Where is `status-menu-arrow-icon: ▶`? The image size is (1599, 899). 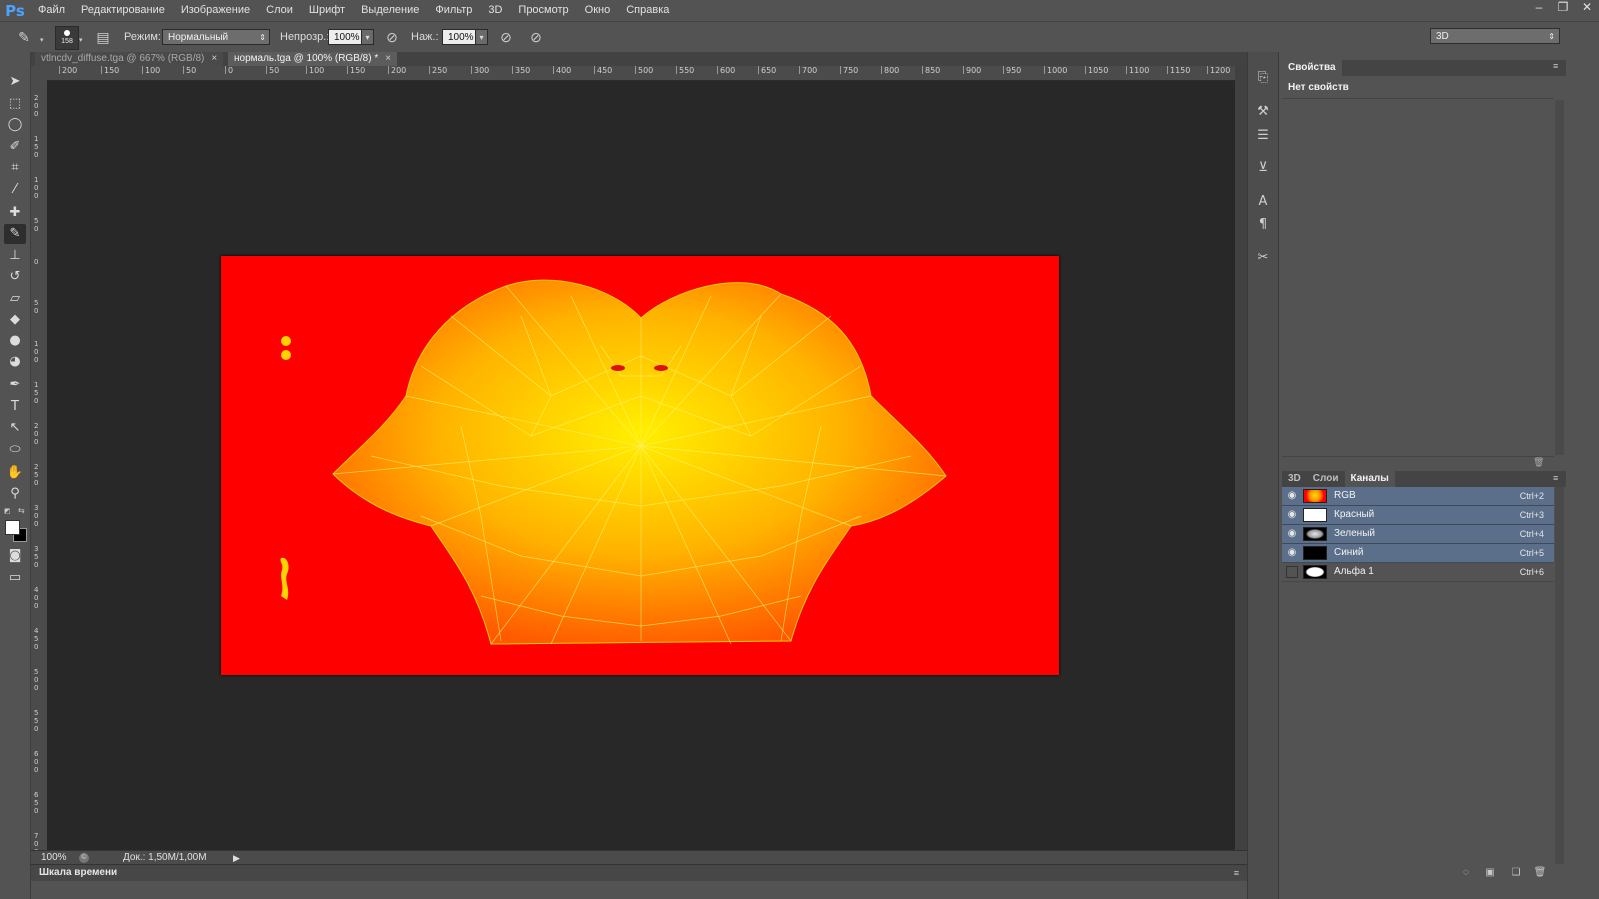 status-menu-arrow-icon: ▶ is located at coordinates (236, 858).